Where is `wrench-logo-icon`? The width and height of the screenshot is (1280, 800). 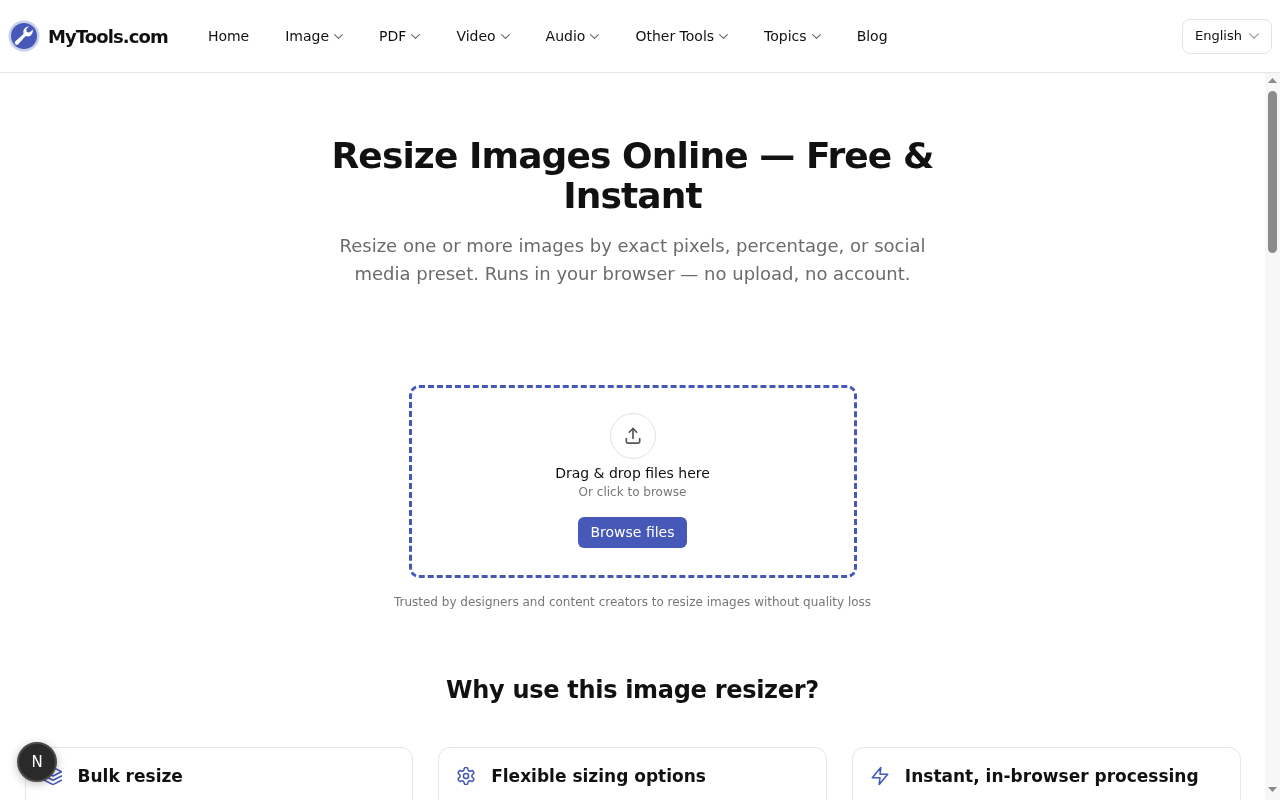
wrench-logo-icon is located at coordinates (24, 36).